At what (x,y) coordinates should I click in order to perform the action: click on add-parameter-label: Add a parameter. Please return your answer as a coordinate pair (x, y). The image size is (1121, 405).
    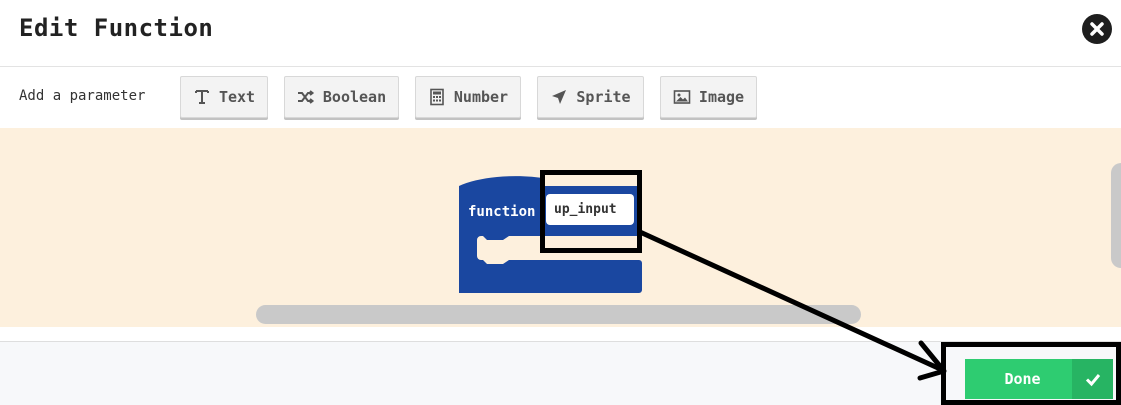
    Looking at the image, I should click on (82, 96).